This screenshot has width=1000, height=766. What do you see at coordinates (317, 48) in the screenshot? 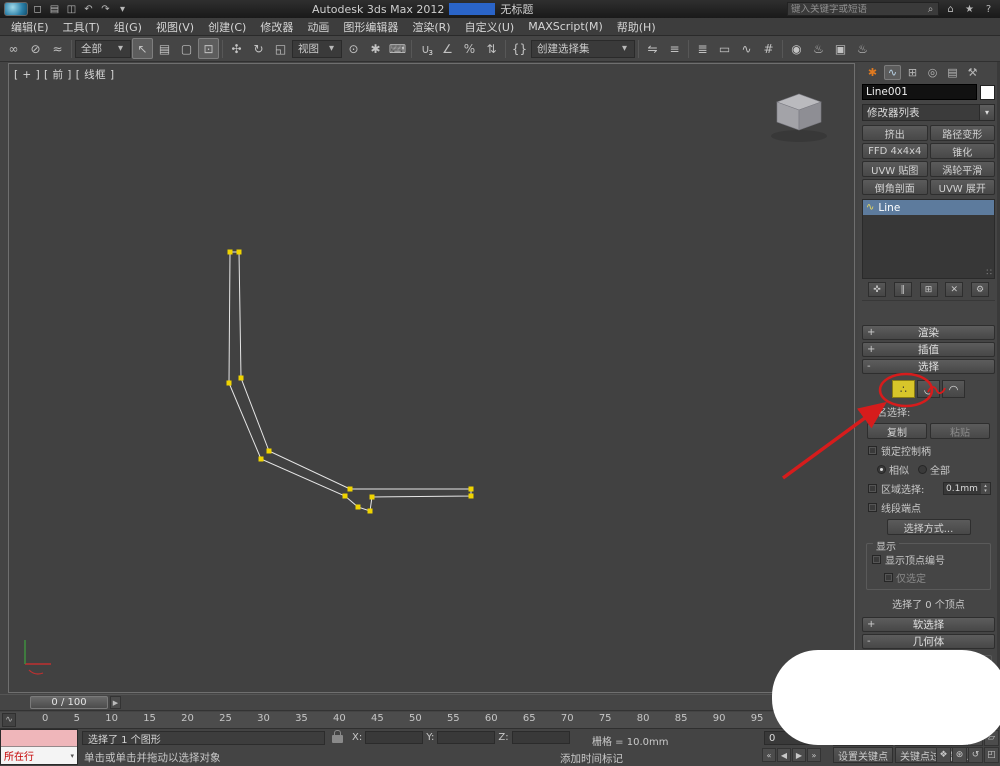
I see `reference-coordinate-dropdown: 视图 ▾` at bounding box center [317, 48].